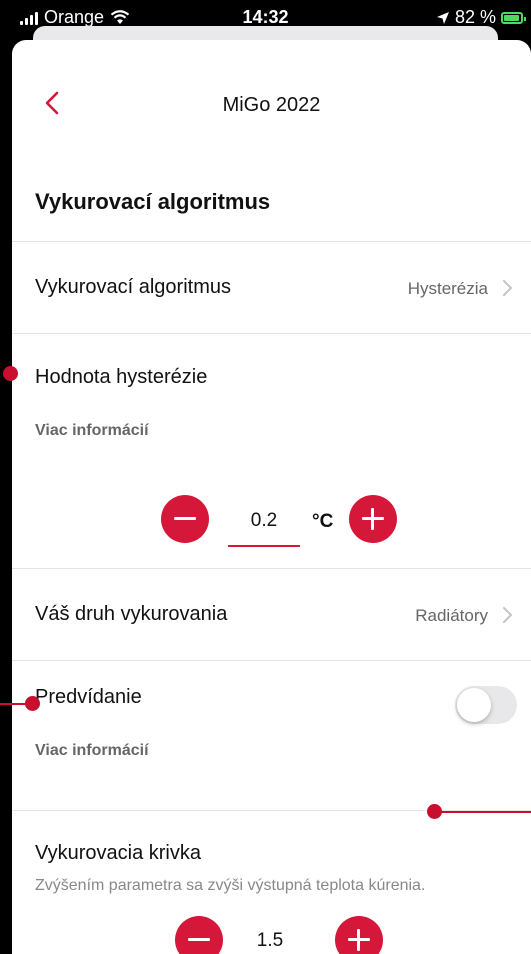  Describe the element at coordinates (264, 546) in the screenshot. I see `hysteresis-value-underline` at that location.